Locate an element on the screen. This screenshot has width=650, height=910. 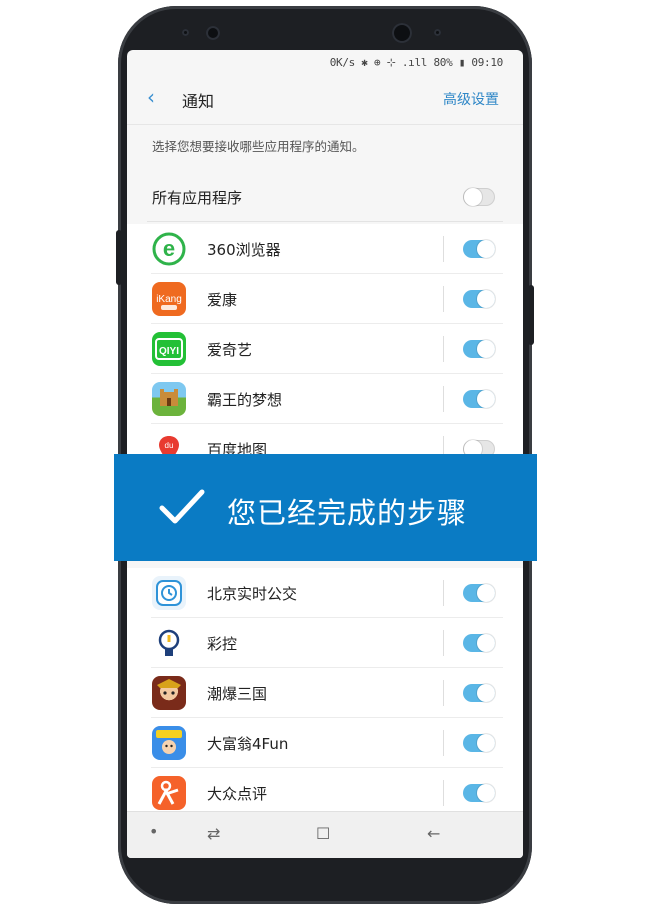
volume-button is located at coordinates (119, 257).